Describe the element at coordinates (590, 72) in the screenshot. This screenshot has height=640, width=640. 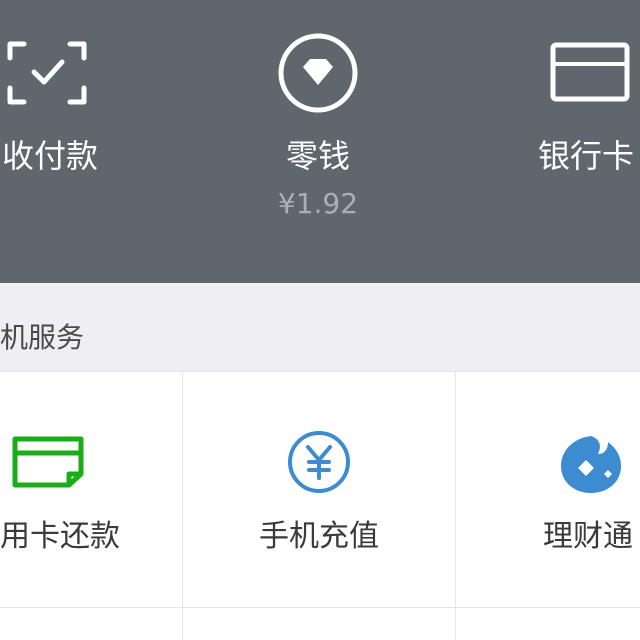
I see `bank-card-icon` at that location.